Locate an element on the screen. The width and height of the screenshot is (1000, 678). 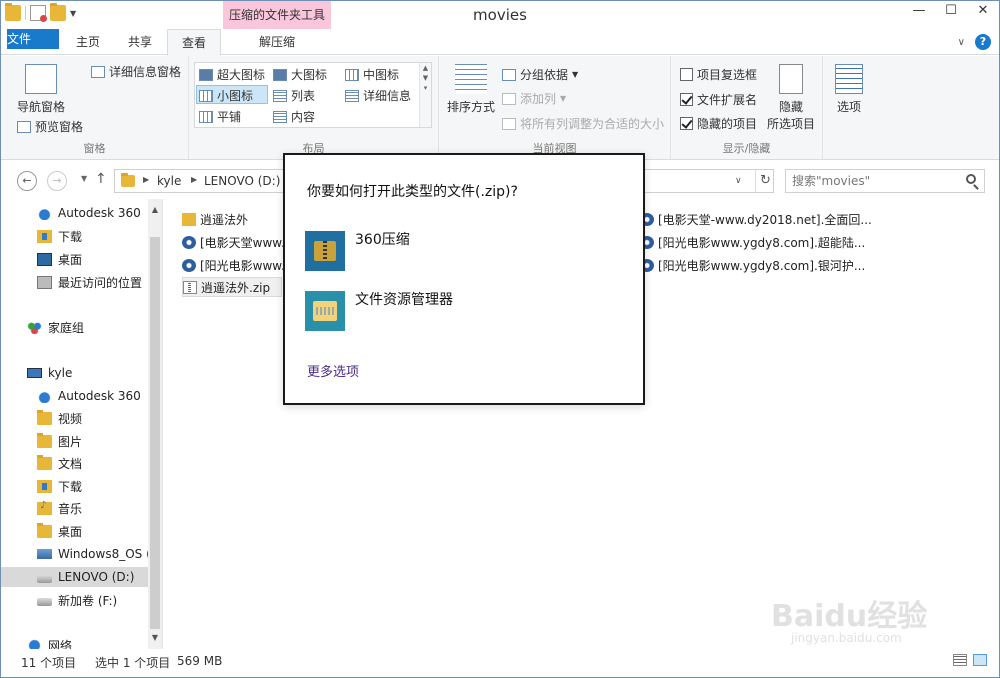
refresh-icon: ↻ is located at coordinates (765, 181).